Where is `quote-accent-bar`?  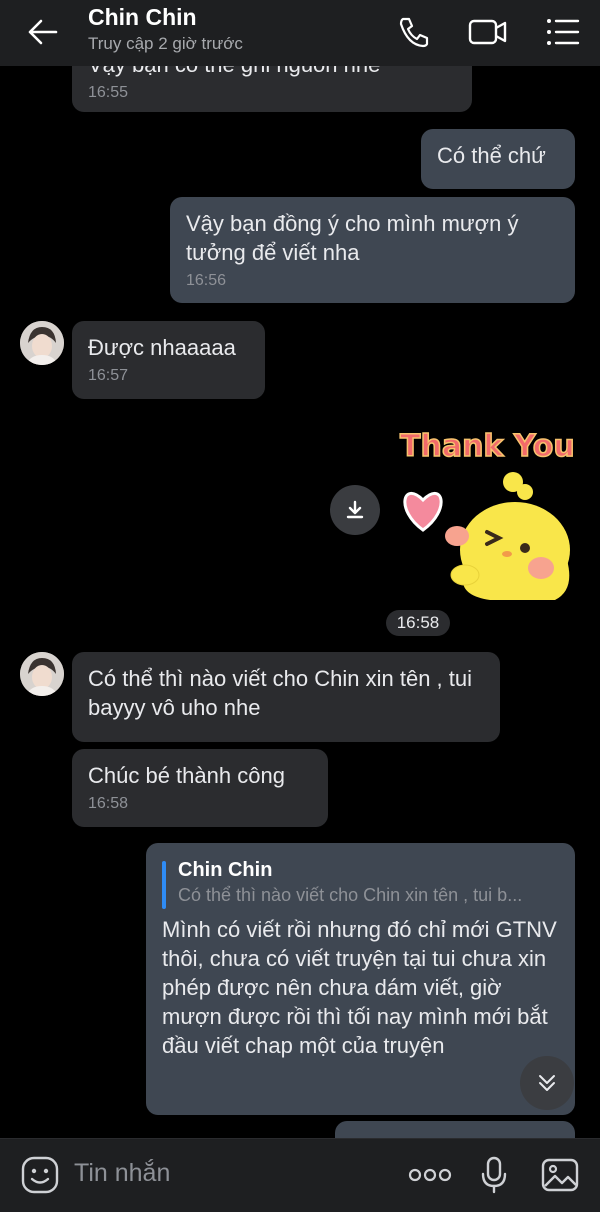
quote-accent-bar is located at coordinates (164, 885).